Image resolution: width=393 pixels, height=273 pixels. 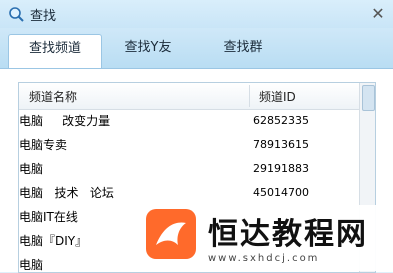 What do you see at coordinates (189, 193) in the screenshot?
I see `table-row: 电脑 技术 论坛 45014700` at bounding box center [189, 193].